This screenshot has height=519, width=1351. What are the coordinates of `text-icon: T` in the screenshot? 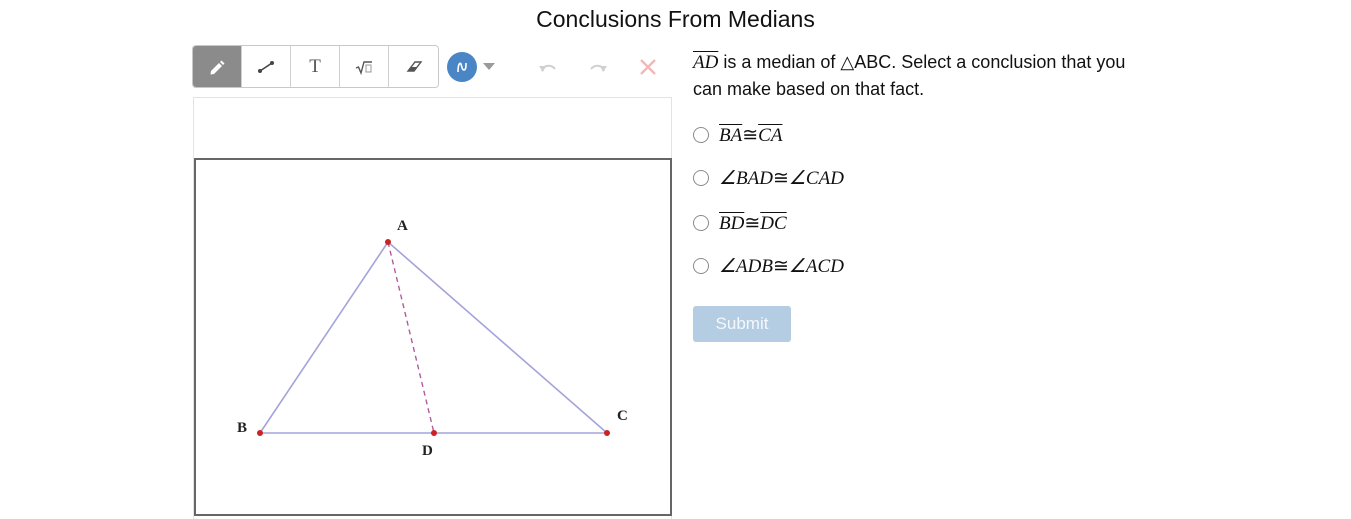 It's located at (315, 66).